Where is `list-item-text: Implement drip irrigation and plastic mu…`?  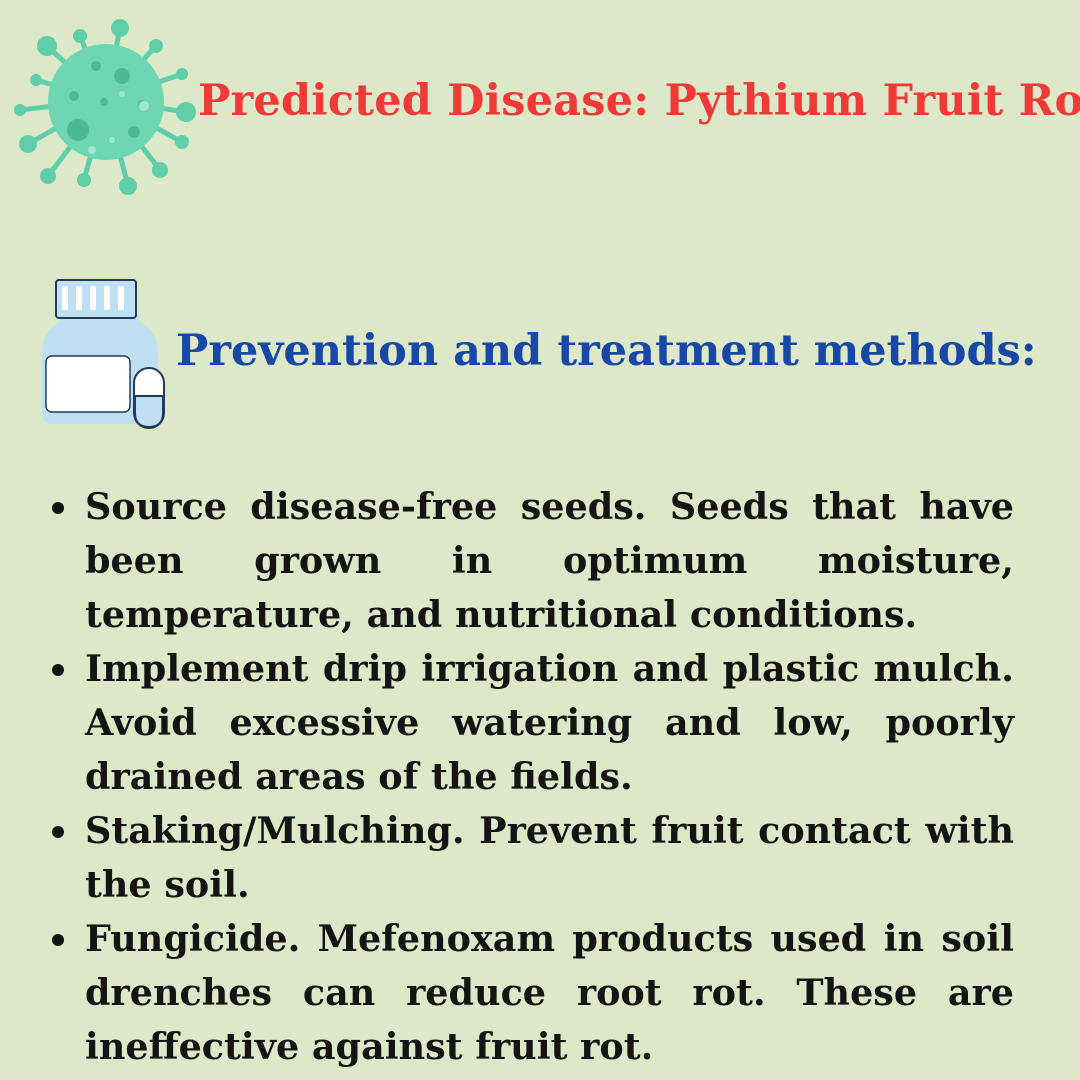 list-item-text: Implement drip irrigation and plastic mu… is located at coordinates (549, 722).